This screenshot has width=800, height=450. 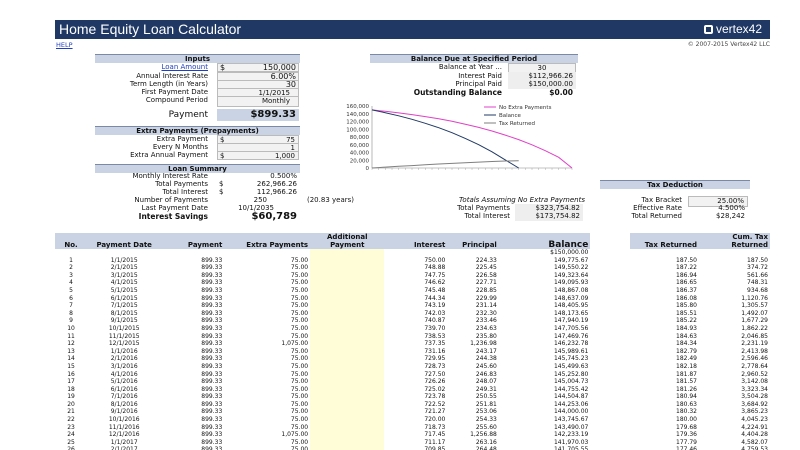 I want to click on loan-amount-label: Loan Amount, so click(x=151, y=67).